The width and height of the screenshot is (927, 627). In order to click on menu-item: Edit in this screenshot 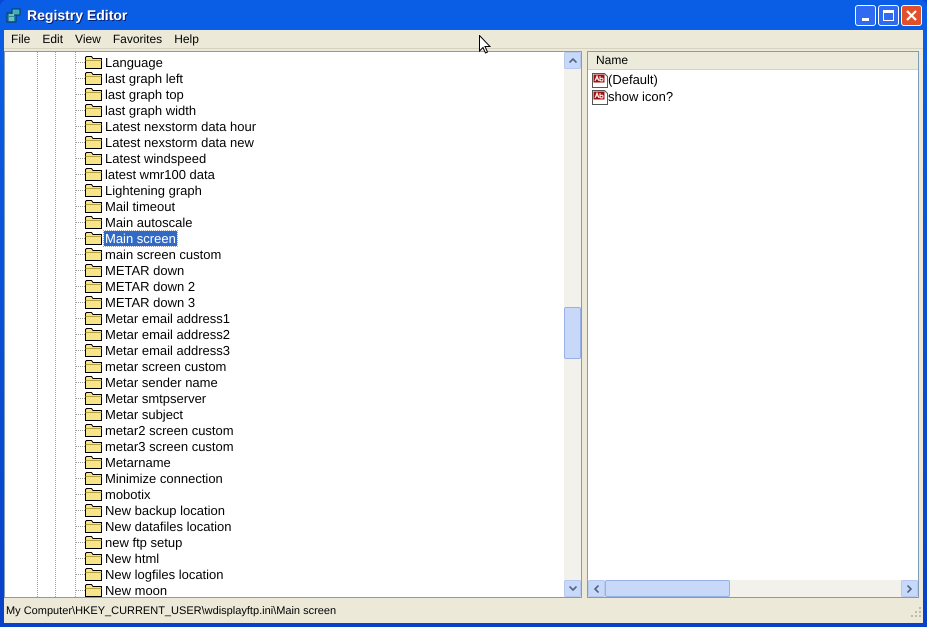, I will do `click(53, 39)`.